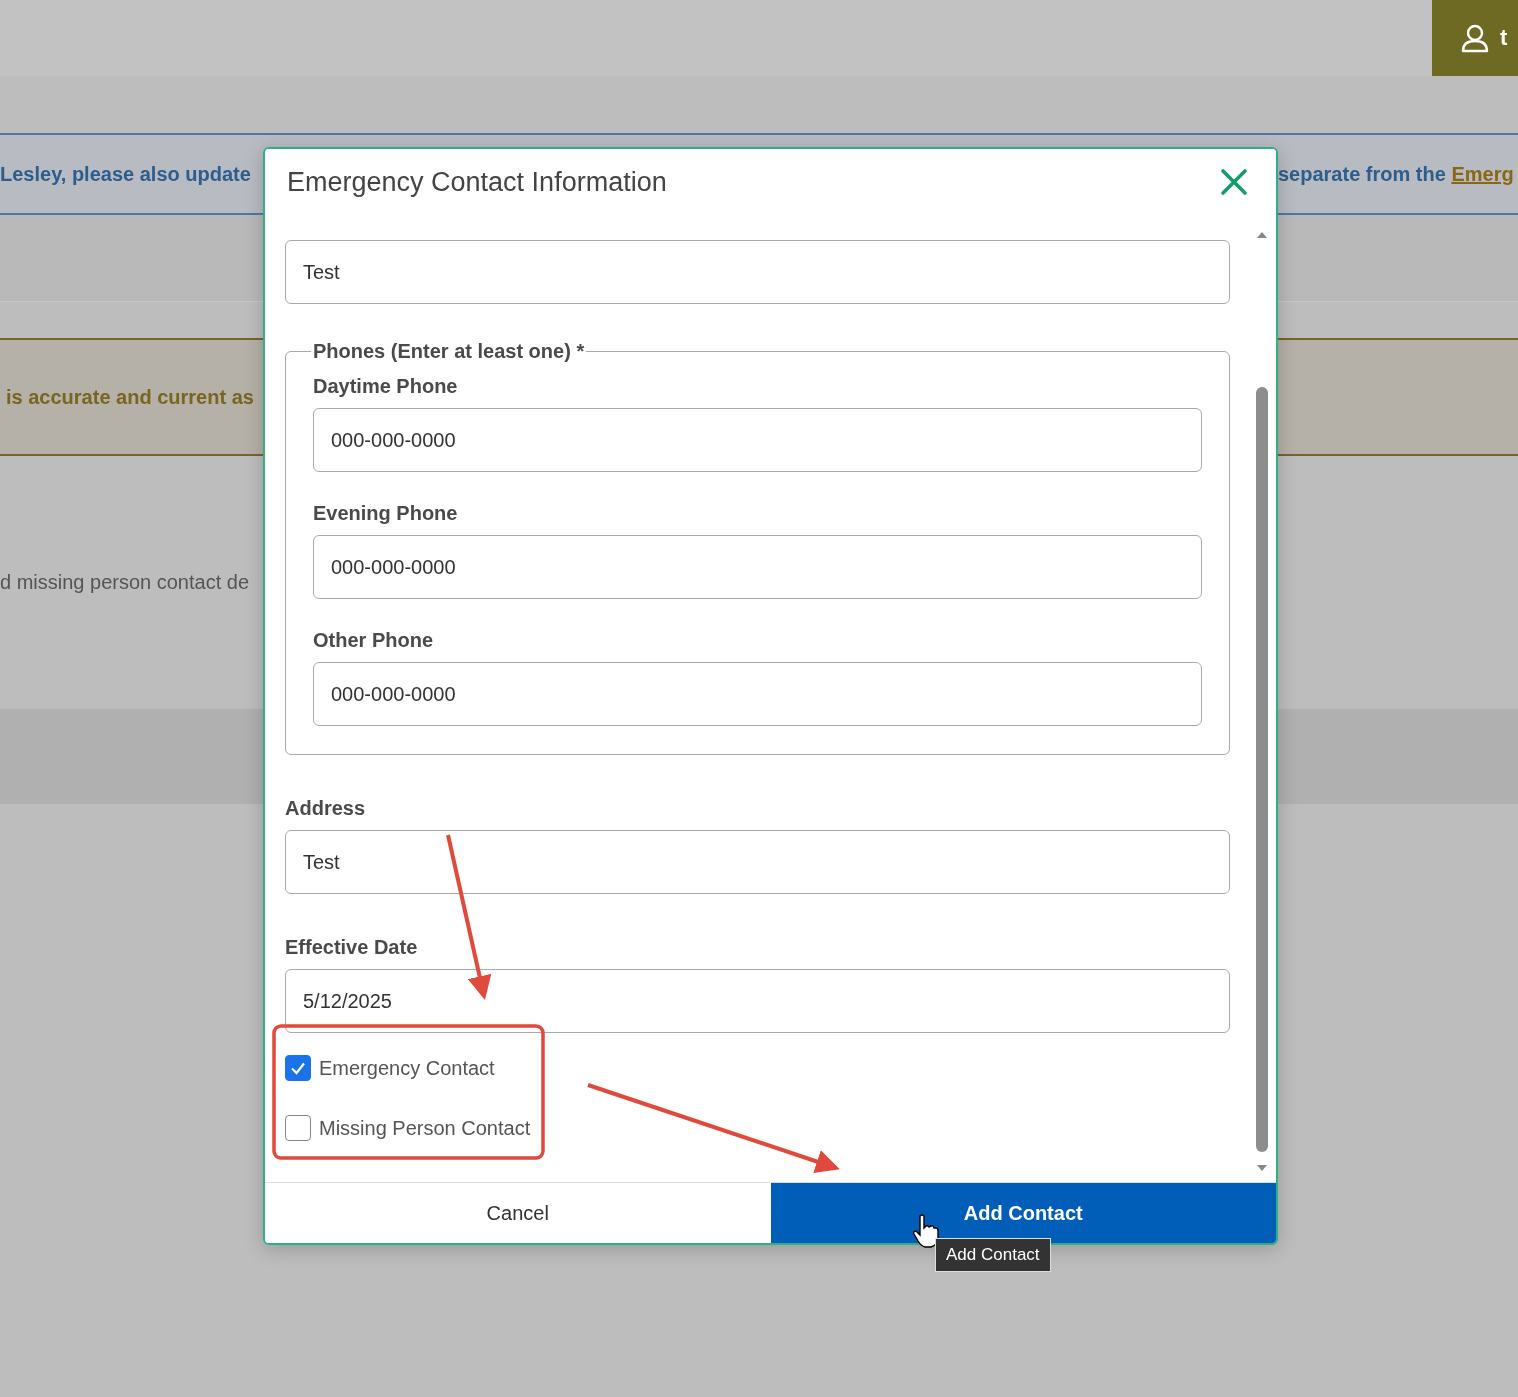 Image resolution: width=1518 pixels, height=1397 pixels. I want to click on dialog-title: Emergency Contact Information, so click(477, 182).